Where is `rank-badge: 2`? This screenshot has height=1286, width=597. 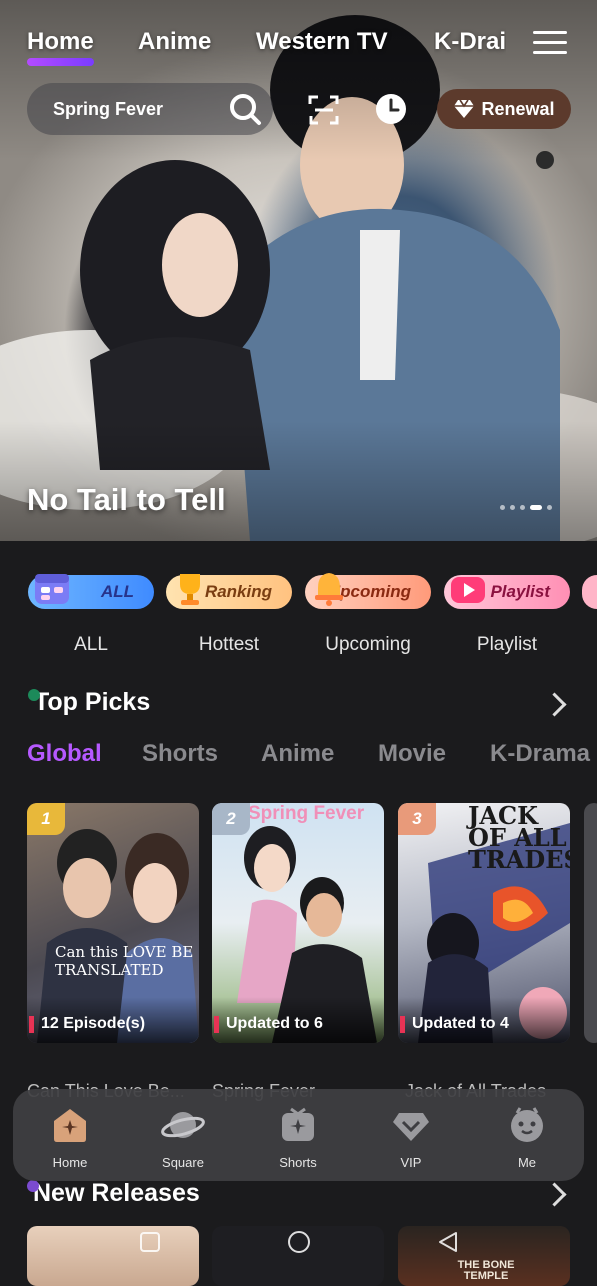
rank-badge: 2 is located at coordinates (231, 819).